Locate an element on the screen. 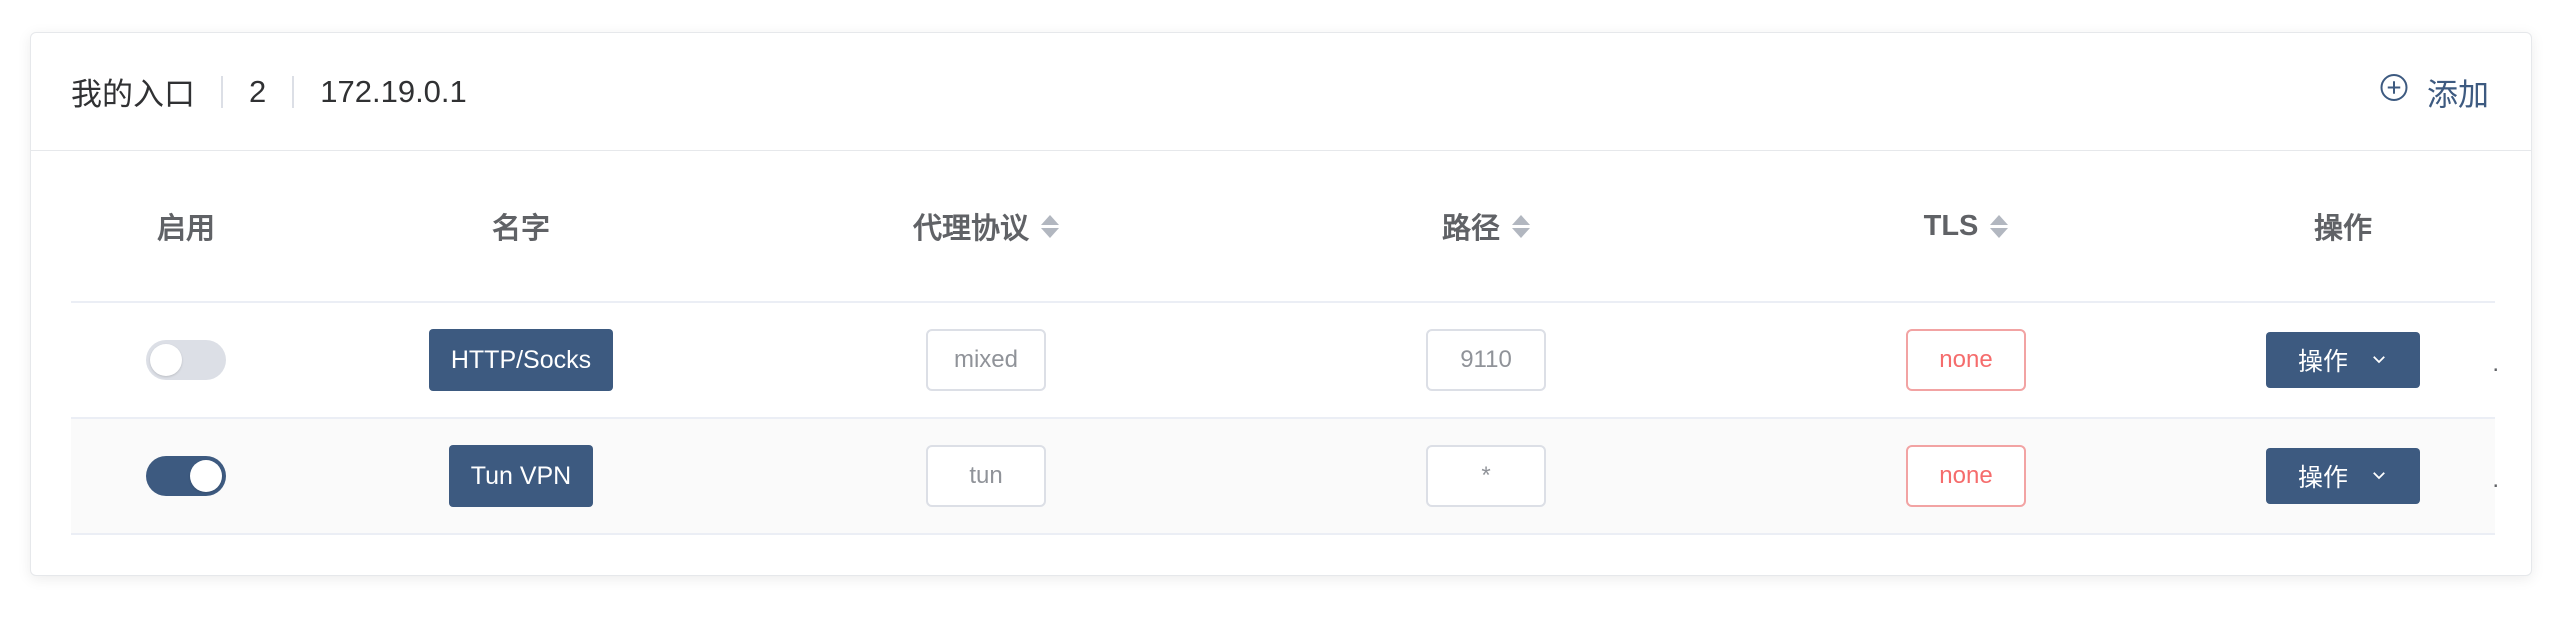 This screenshot has height=620, width=2566. col-actions-label: 操作 is located at coordinates (2342, 229).